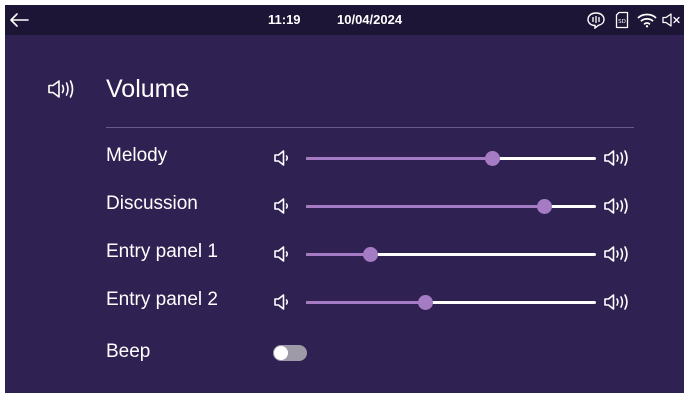 The width and height of the screenshot is (689, 398). I want to click on status-time: 11:19, so click(284, 19).